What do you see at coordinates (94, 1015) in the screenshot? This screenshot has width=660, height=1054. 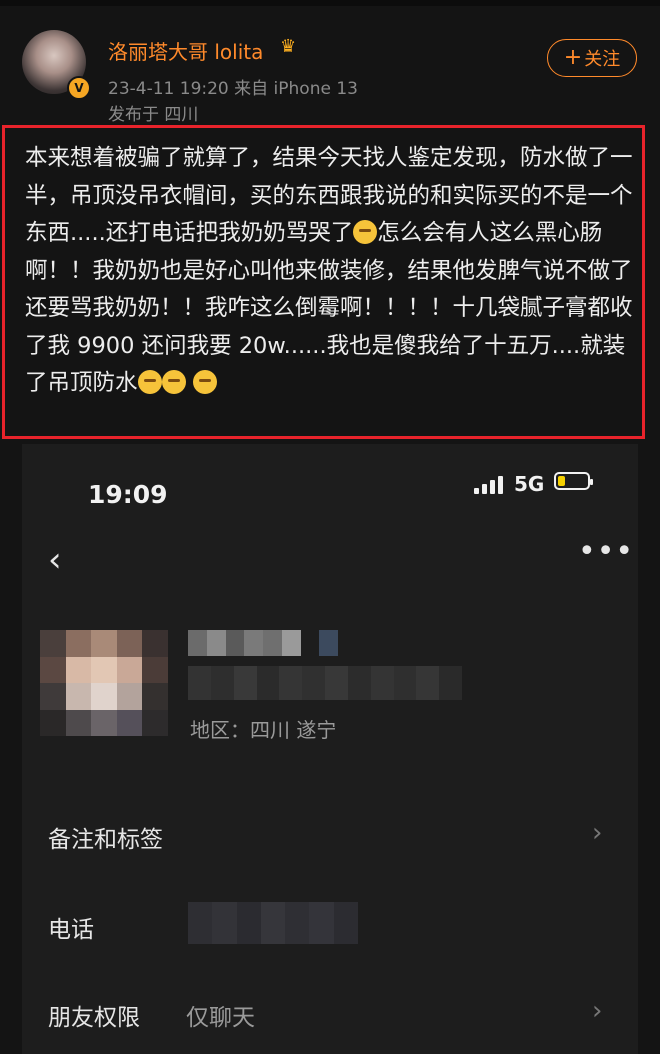 I see `row-friend-permission: 朋友权限` at bounding box center [94, 1015].